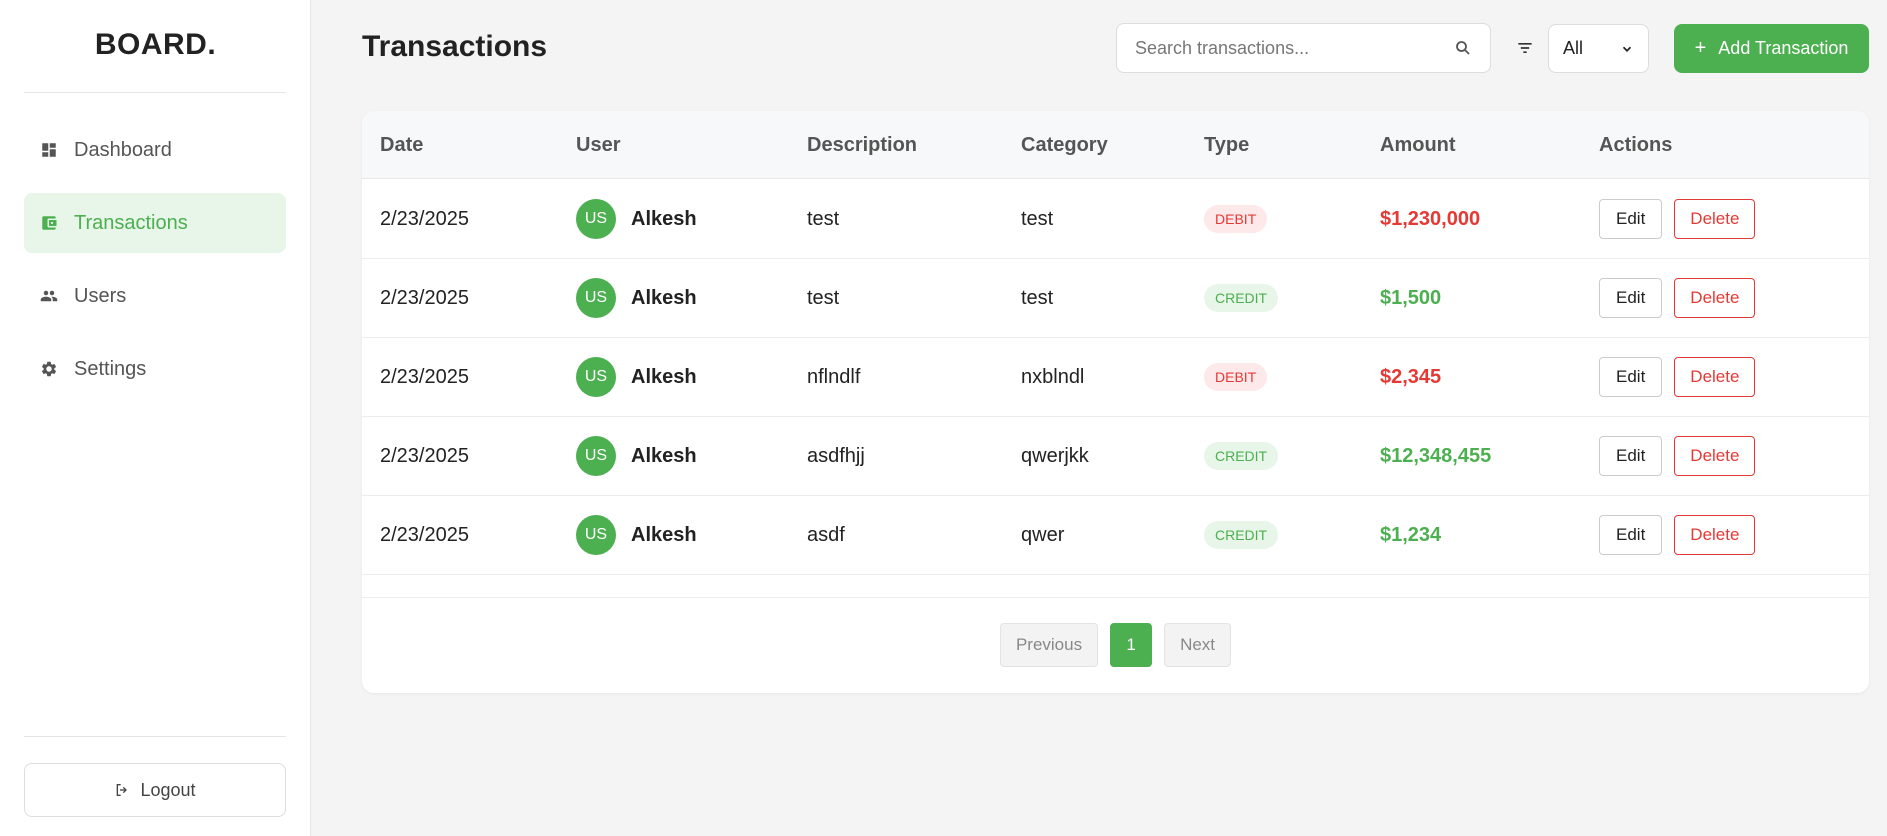 The width and height of the screenshot is (1887, 836). I want to click on category-cell: nxblndl, so click(1053, 376).